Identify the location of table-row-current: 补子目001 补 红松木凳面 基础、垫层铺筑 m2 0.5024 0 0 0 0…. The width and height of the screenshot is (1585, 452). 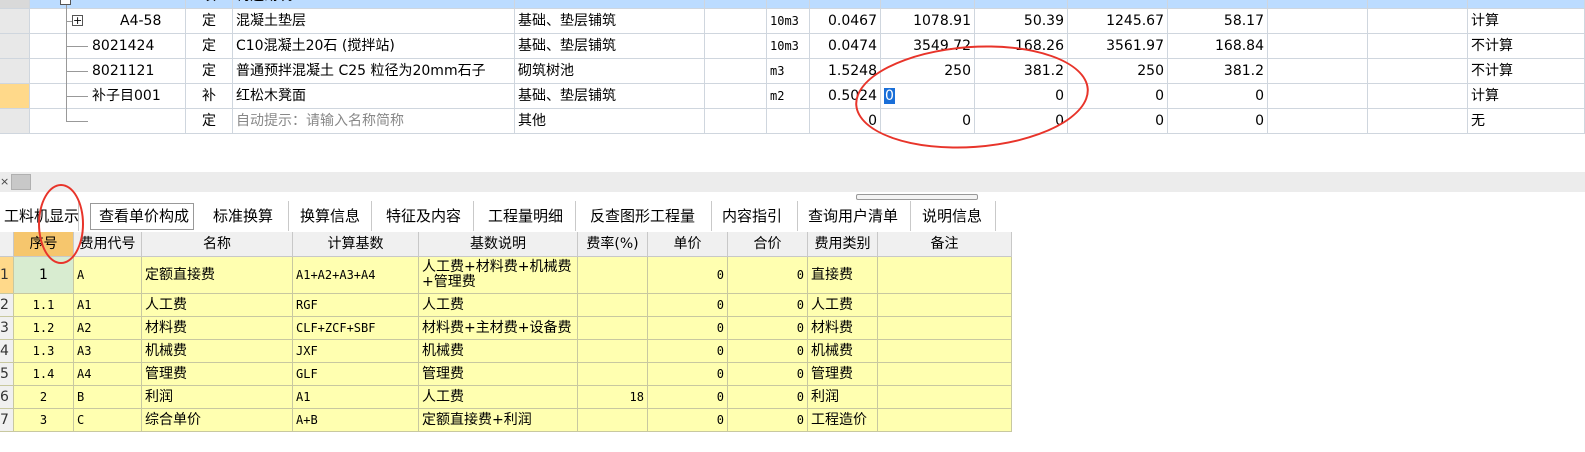
(792, 96).